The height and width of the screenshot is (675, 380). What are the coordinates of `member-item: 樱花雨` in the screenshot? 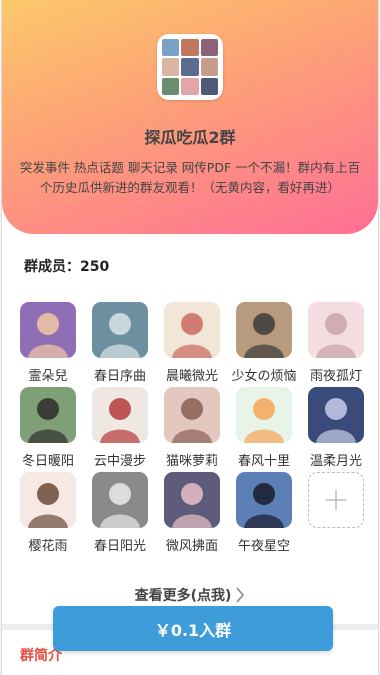 It's located at (48, 514).